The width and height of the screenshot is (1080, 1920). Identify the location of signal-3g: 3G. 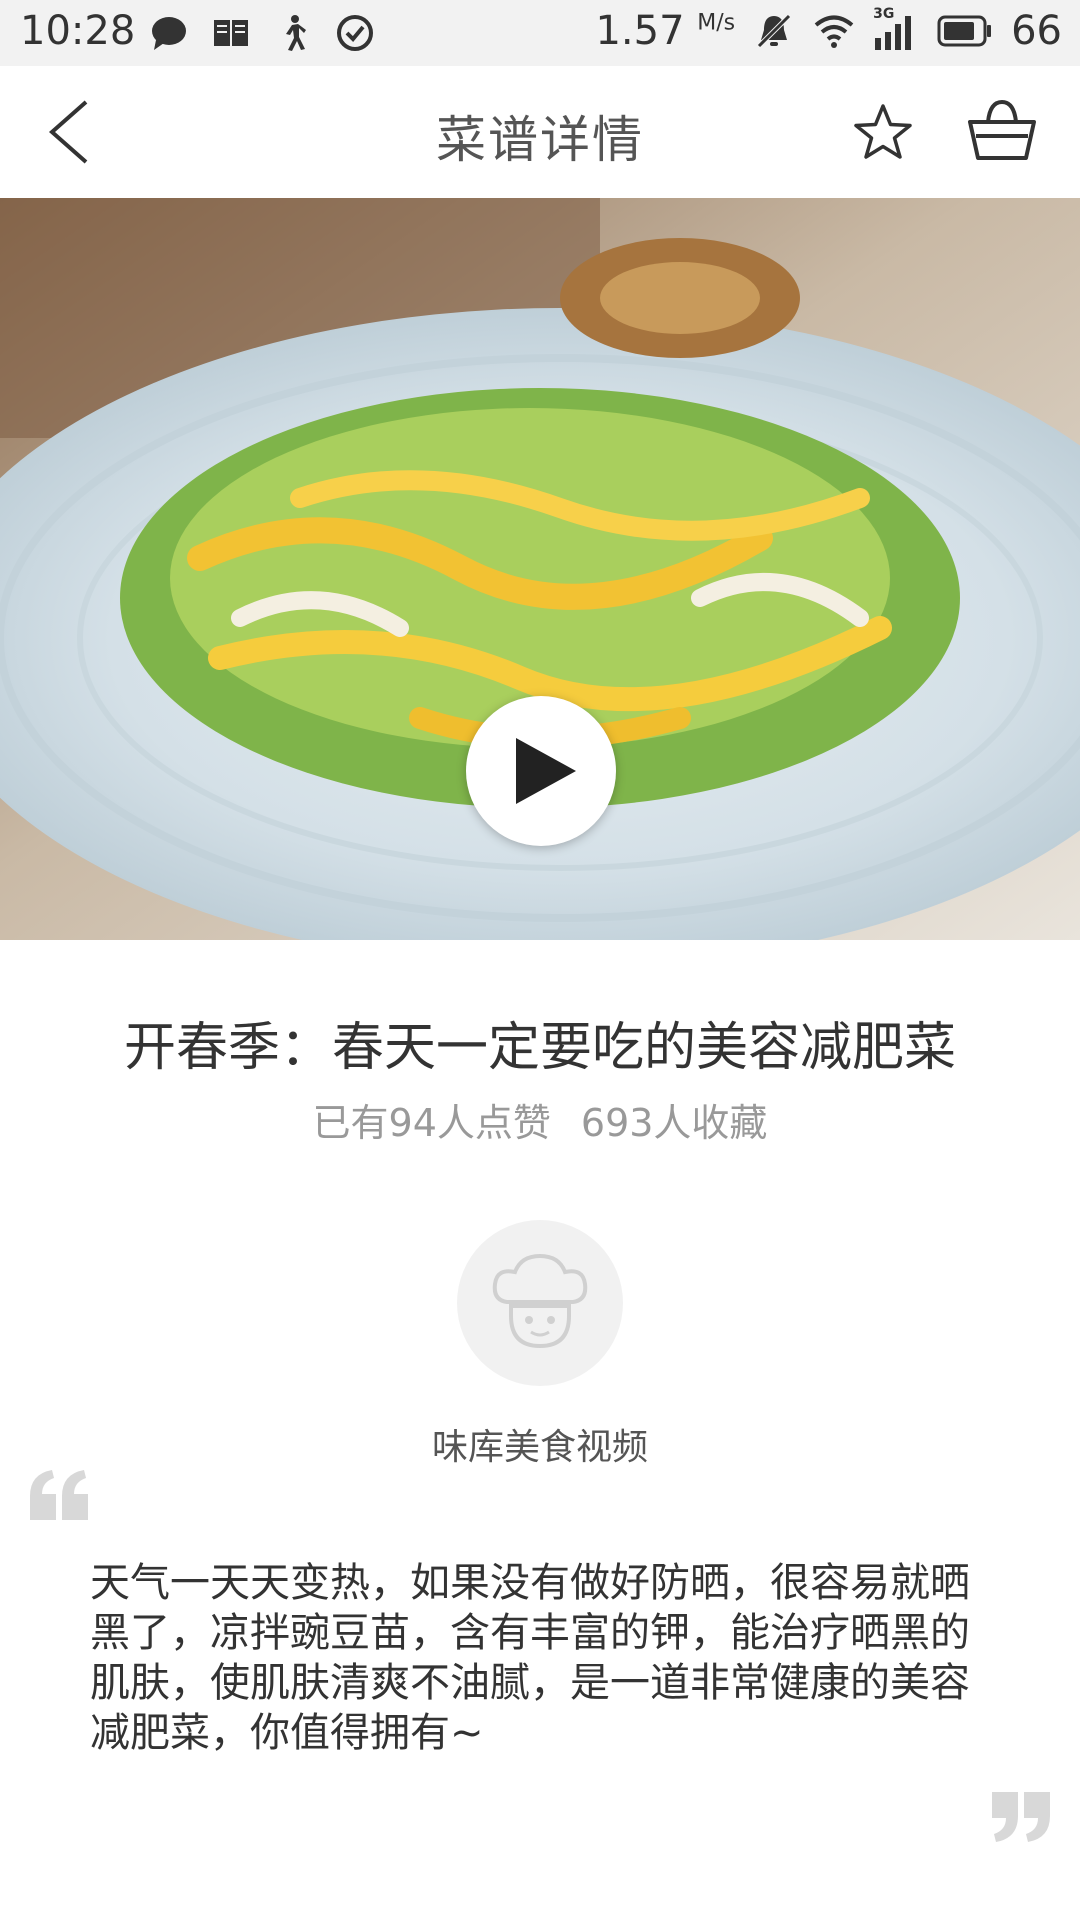
(896, 29).